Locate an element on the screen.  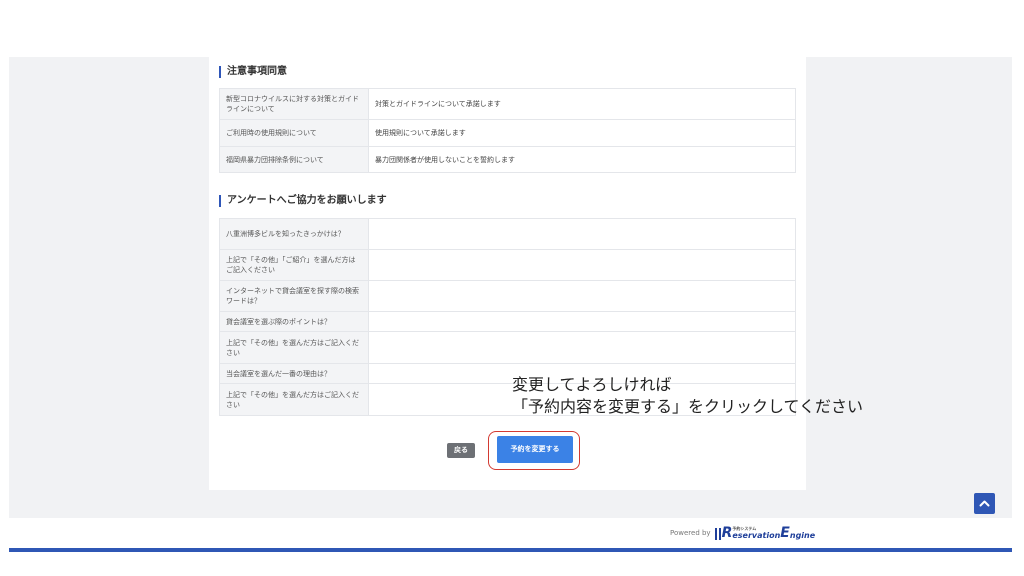
table-row: 福岡県暴力団排除条例について 暴力団関係者が使用しないことを誓約します is located at coordinates (507, 159).